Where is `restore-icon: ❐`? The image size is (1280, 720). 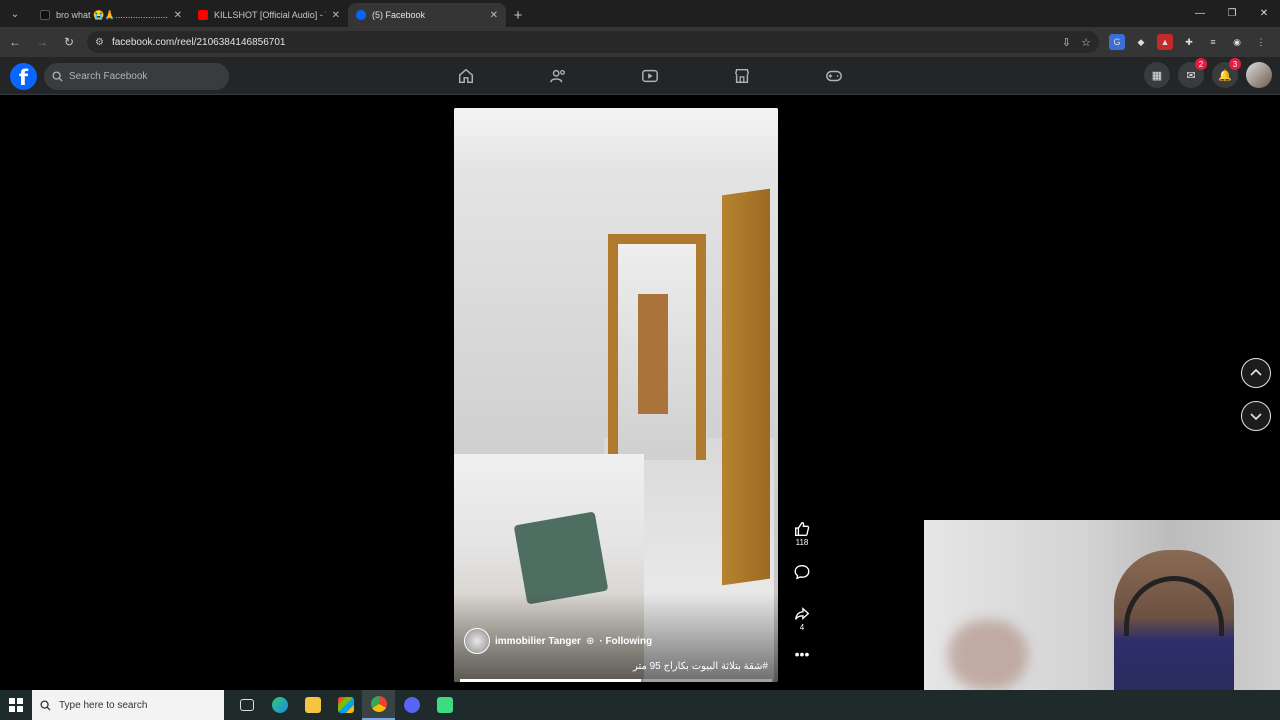
restore-icon: ❐ is located at coordinates (1232, 13).